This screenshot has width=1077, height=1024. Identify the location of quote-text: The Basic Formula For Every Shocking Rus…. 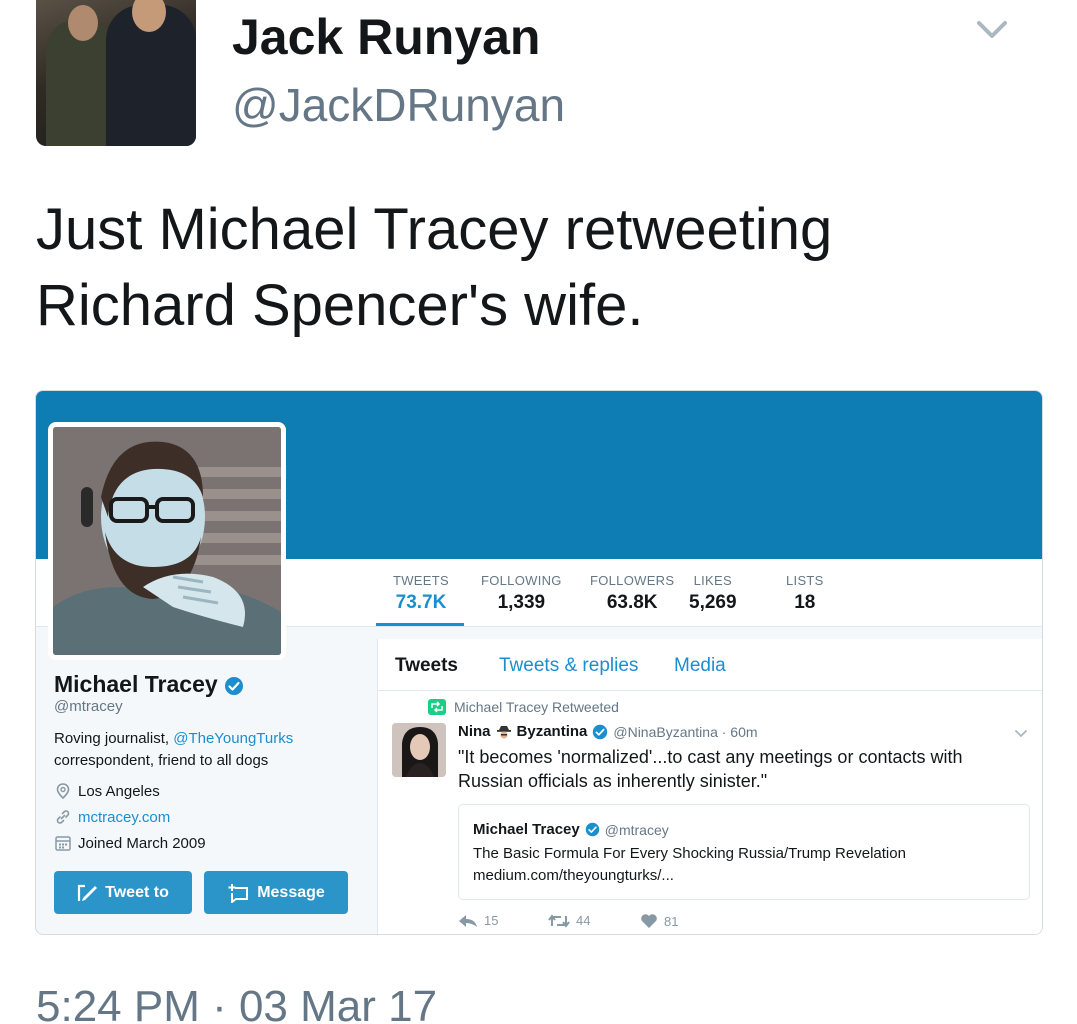
(689, 853).